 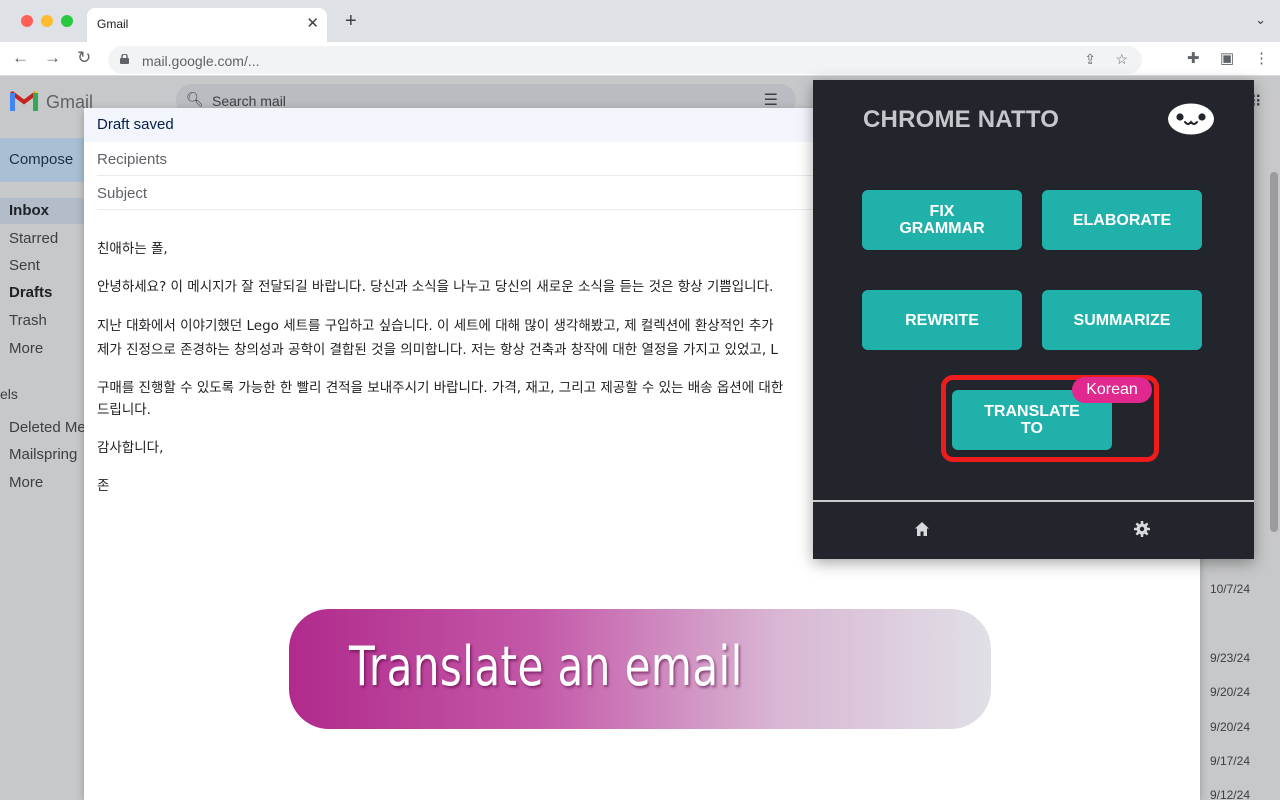 What do you see at coordinates (43, 454) in the screenshot?
I see `label-item: Mailspring` at bounding box center [43, 454].